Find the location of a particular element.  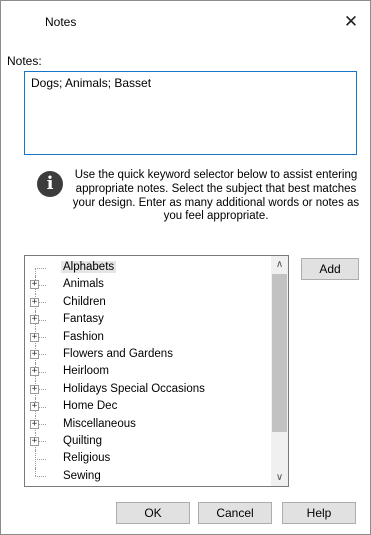

close-button: ✕ is located at coordinates (351, 22).